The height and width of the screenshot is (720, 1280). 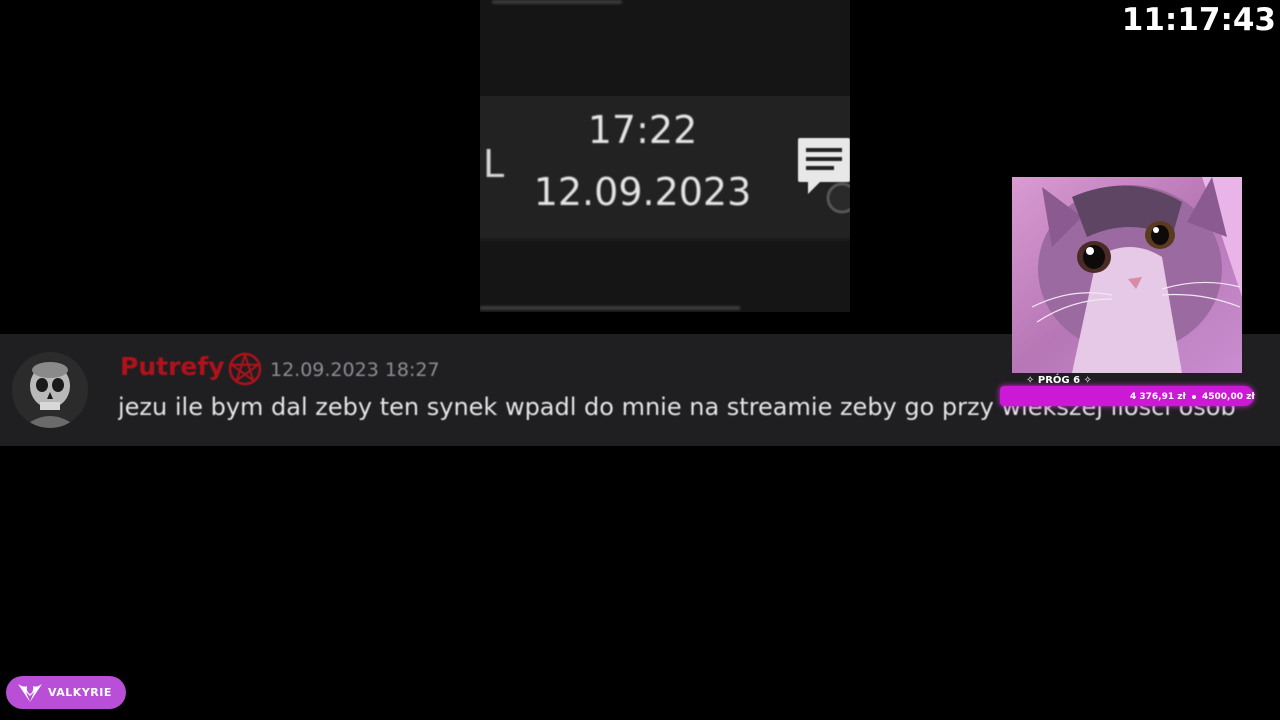 What do you see at coordinates (665, 239) in the screenshot?
I see `taskbar-band-edge` at bounding box center [665, 239].